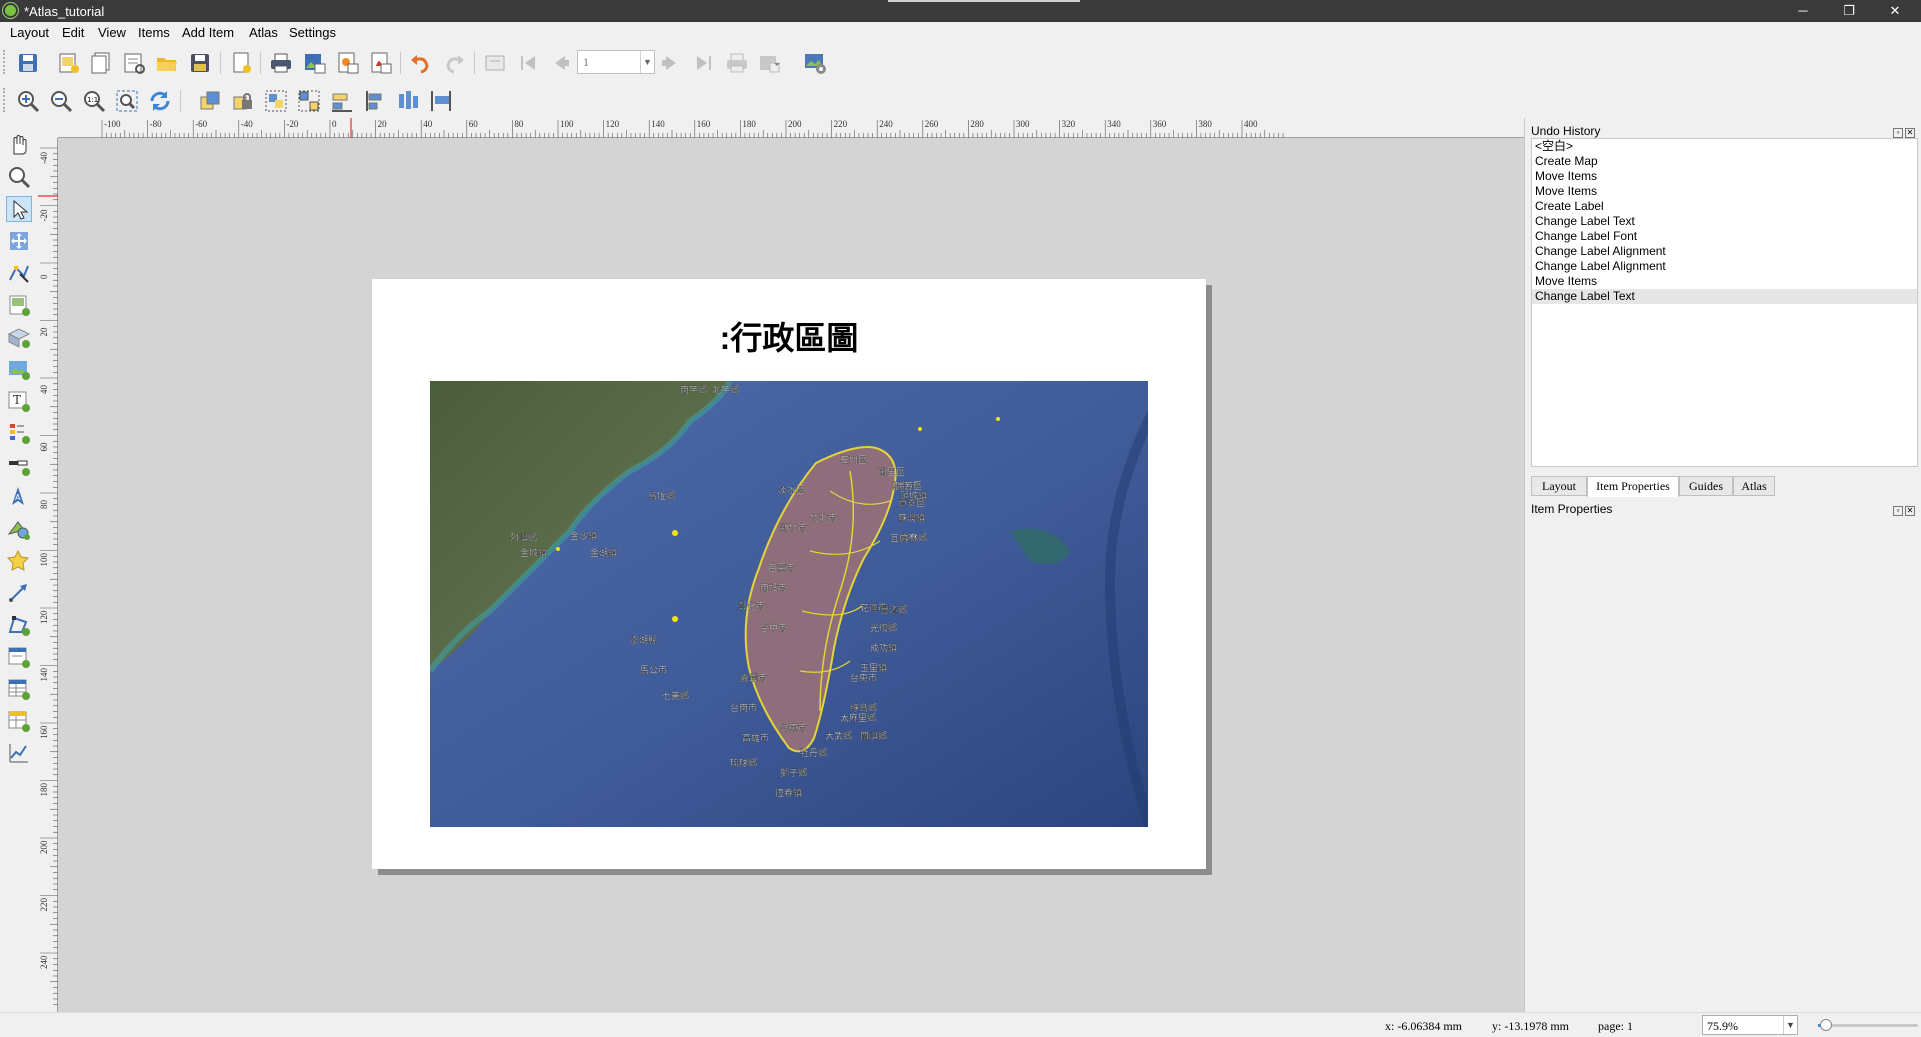  What do you see at coordinates (1724, 206) in the screenshot?
I see `undo-item: Create Label` at bounding box center [1724, 206].